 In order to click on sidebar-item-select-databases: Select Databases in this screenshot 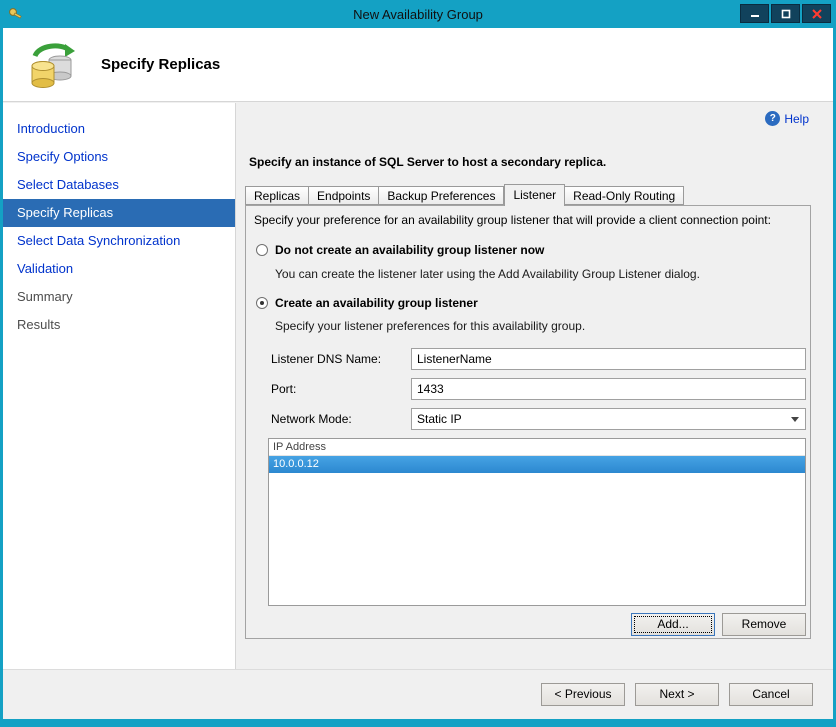, I will do `click(119, 185)`.